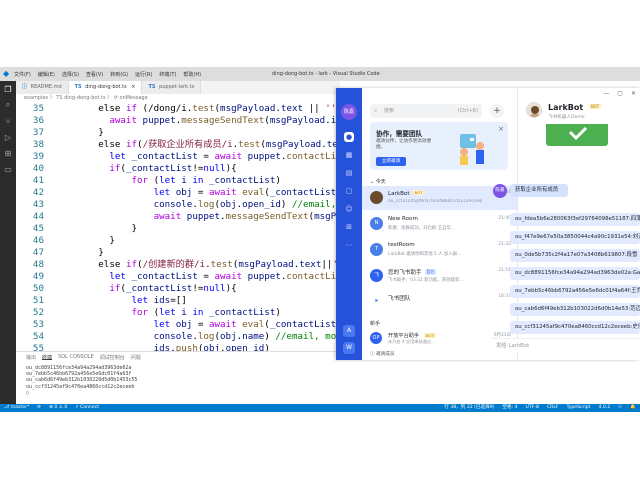 The height and width of the screenshot is (480, 640). Describe the element at coordinates (112, 357) in the screenshot. I see `panel-tab-debug-console: 调试控制台` at that location.